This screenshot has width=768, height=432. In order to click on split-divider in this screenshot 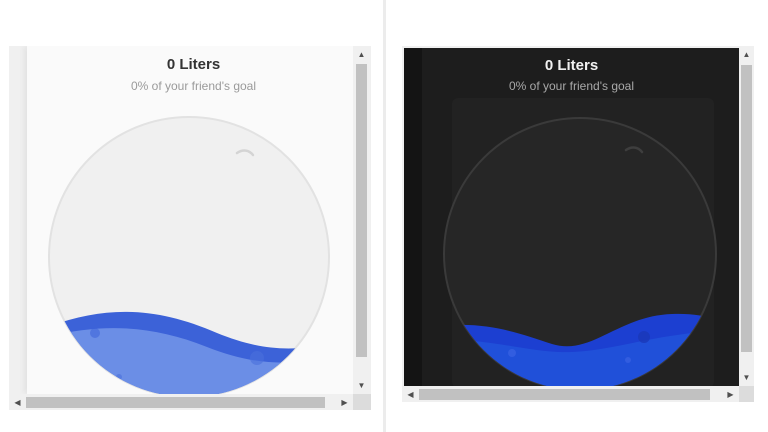, I will do `click(384, 216)`.